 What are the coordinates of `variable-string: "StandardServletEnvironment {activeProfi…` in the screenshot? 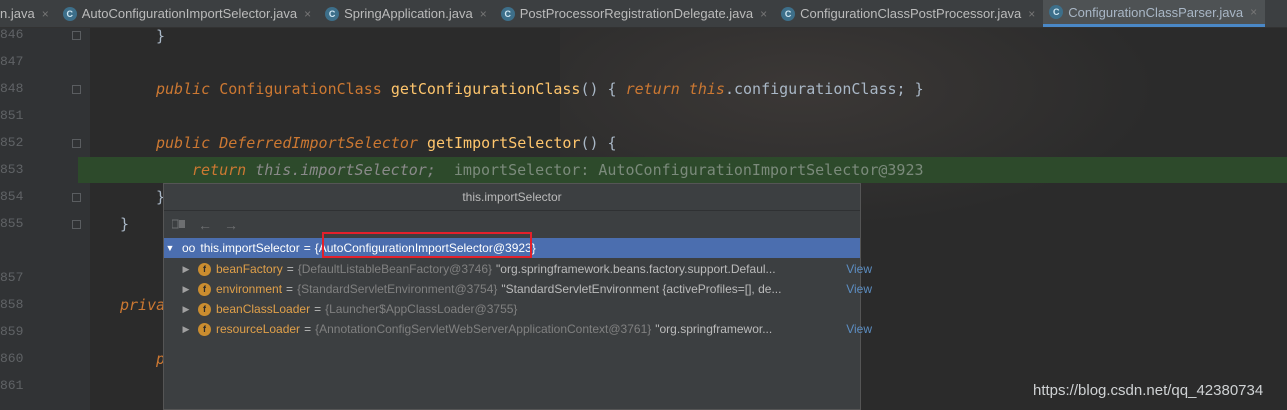 It's located at (641, 289).